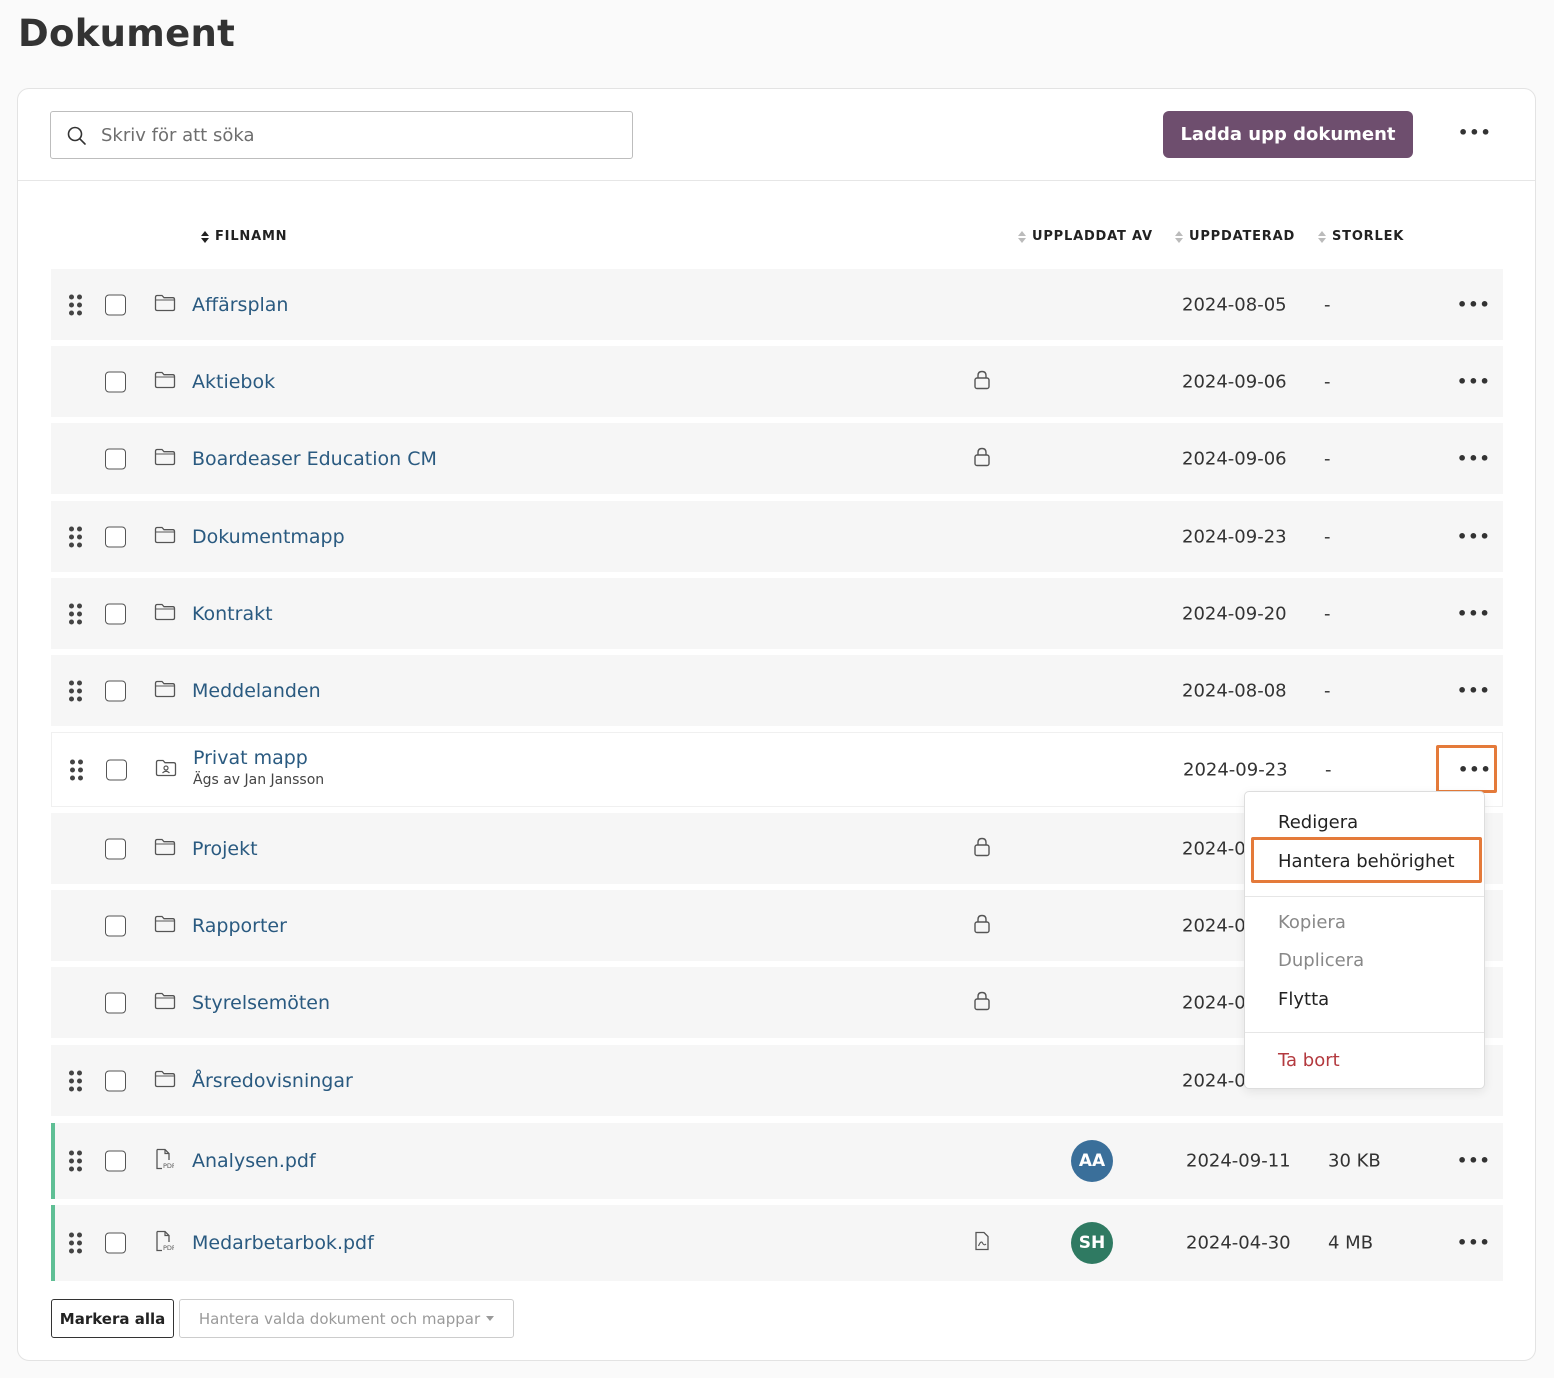  I want to click on document-row: Aktiebok 2024-09-06 - •••, so click(777, 381).